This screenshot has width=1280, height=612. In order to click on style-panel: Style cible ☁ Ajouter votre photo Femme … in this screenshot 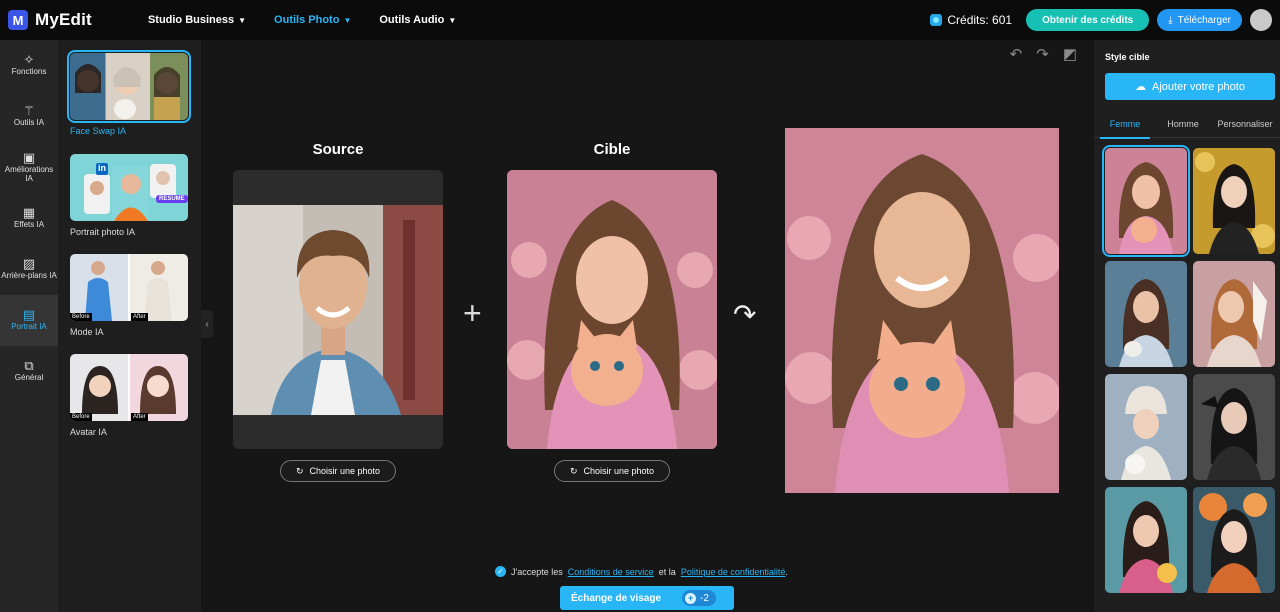, I will do `click(1187, 326)`.